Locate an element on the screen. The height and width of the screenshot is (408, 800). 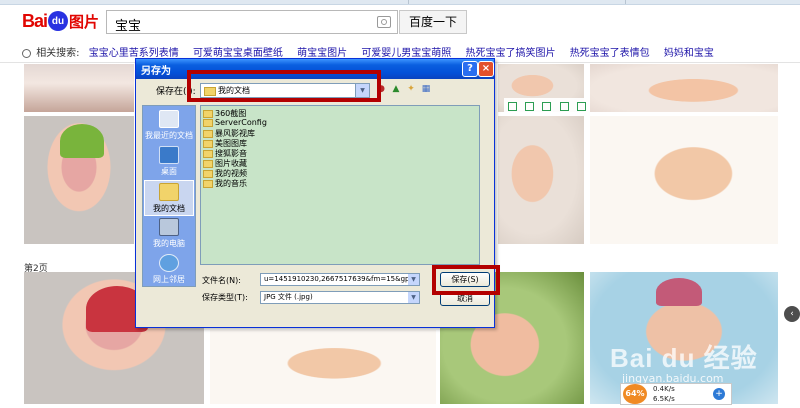
search-icon is located at coordinates (26, 53).